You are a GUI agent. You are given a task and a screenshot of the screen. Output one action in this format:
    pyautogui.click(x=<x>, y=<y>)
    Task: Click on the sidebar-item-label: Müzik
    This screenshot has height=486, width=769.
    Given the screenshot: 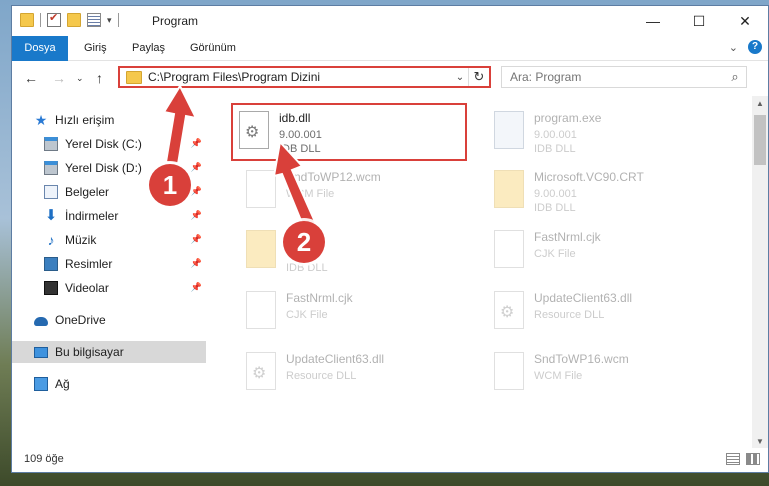 What is the action you would take?
    pyautogui.click(x=81, y=240)
    